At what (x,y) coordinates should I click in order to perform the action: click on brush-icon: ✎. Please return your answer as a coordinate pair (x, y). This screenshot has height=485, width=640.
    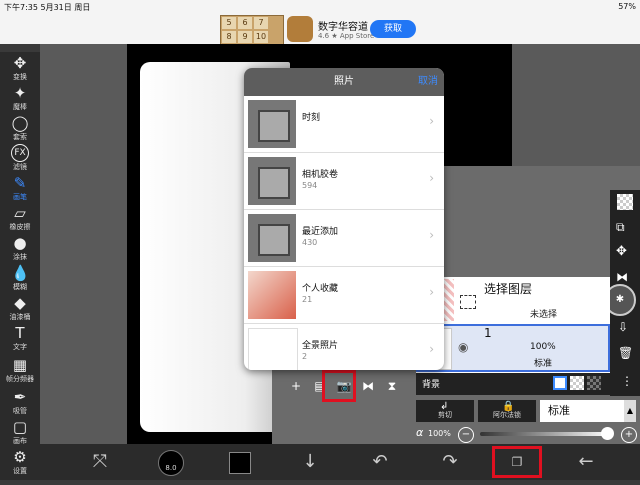
    Looking at the image, I should click on (20, 183).